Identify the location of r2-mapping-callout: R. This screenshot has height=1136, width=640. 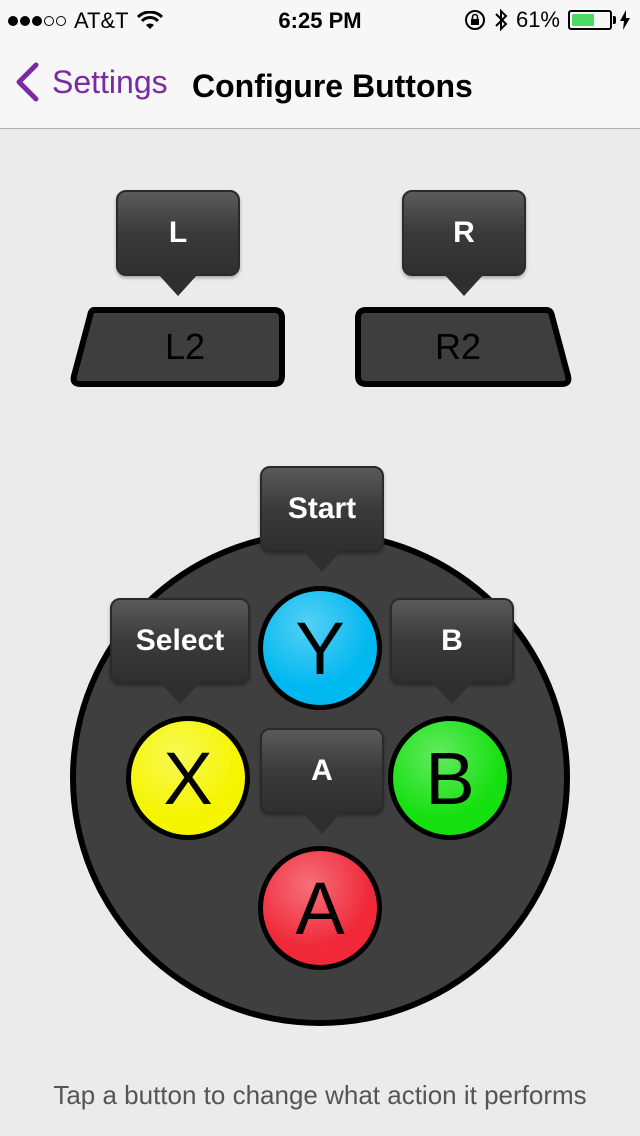
(464, 243).